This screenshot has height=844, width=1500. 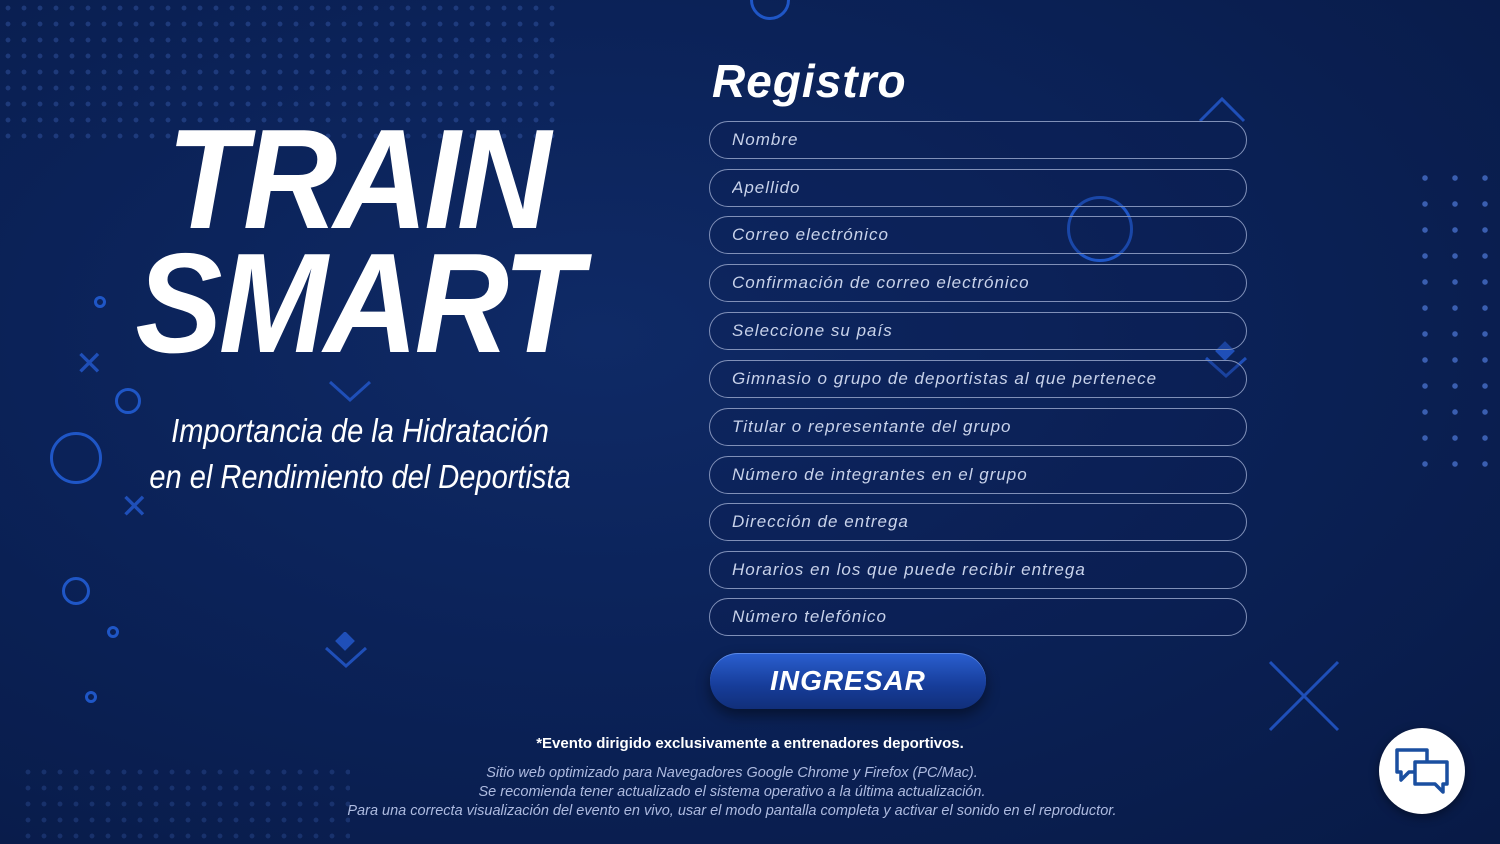 What do you see at coordinates (1304, 696) in the screenshot?
I see `x-mark-large-right` at bounding box center [1304, 696].